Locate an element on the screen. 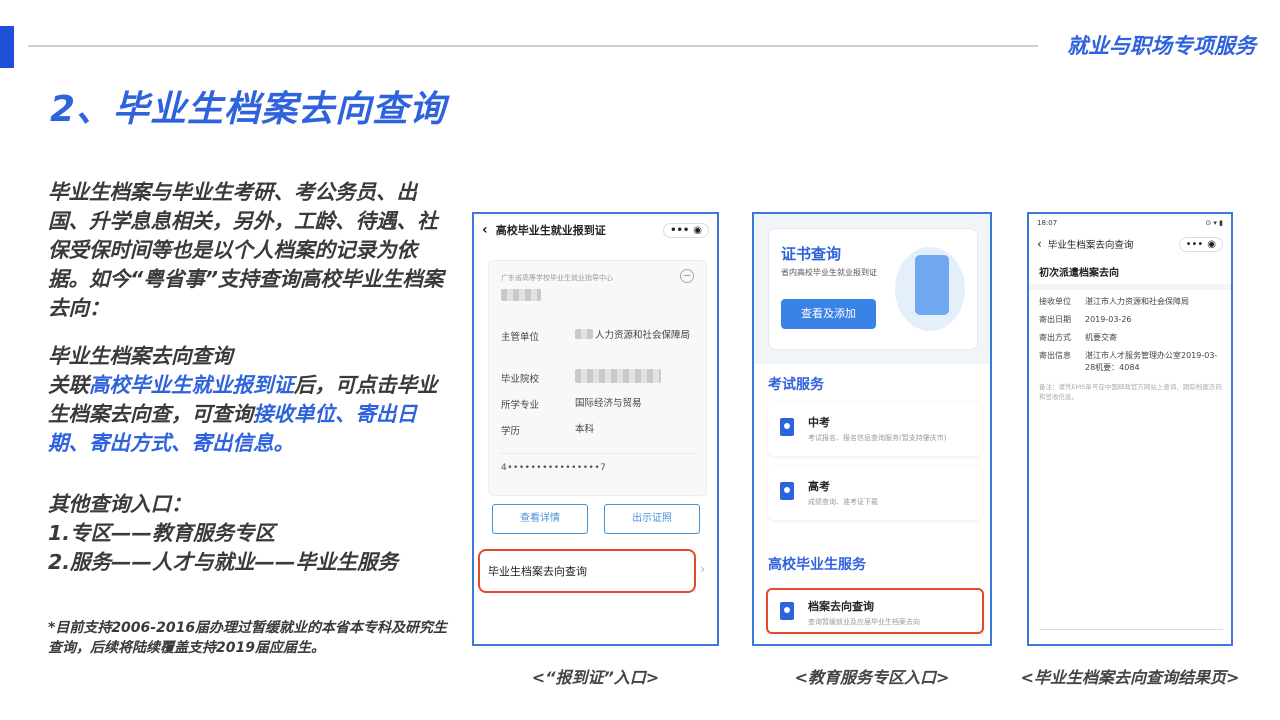 This screenshot has width=1280, height=720. view-add-button: 查看及添加 is located at coordinates (828, 314).